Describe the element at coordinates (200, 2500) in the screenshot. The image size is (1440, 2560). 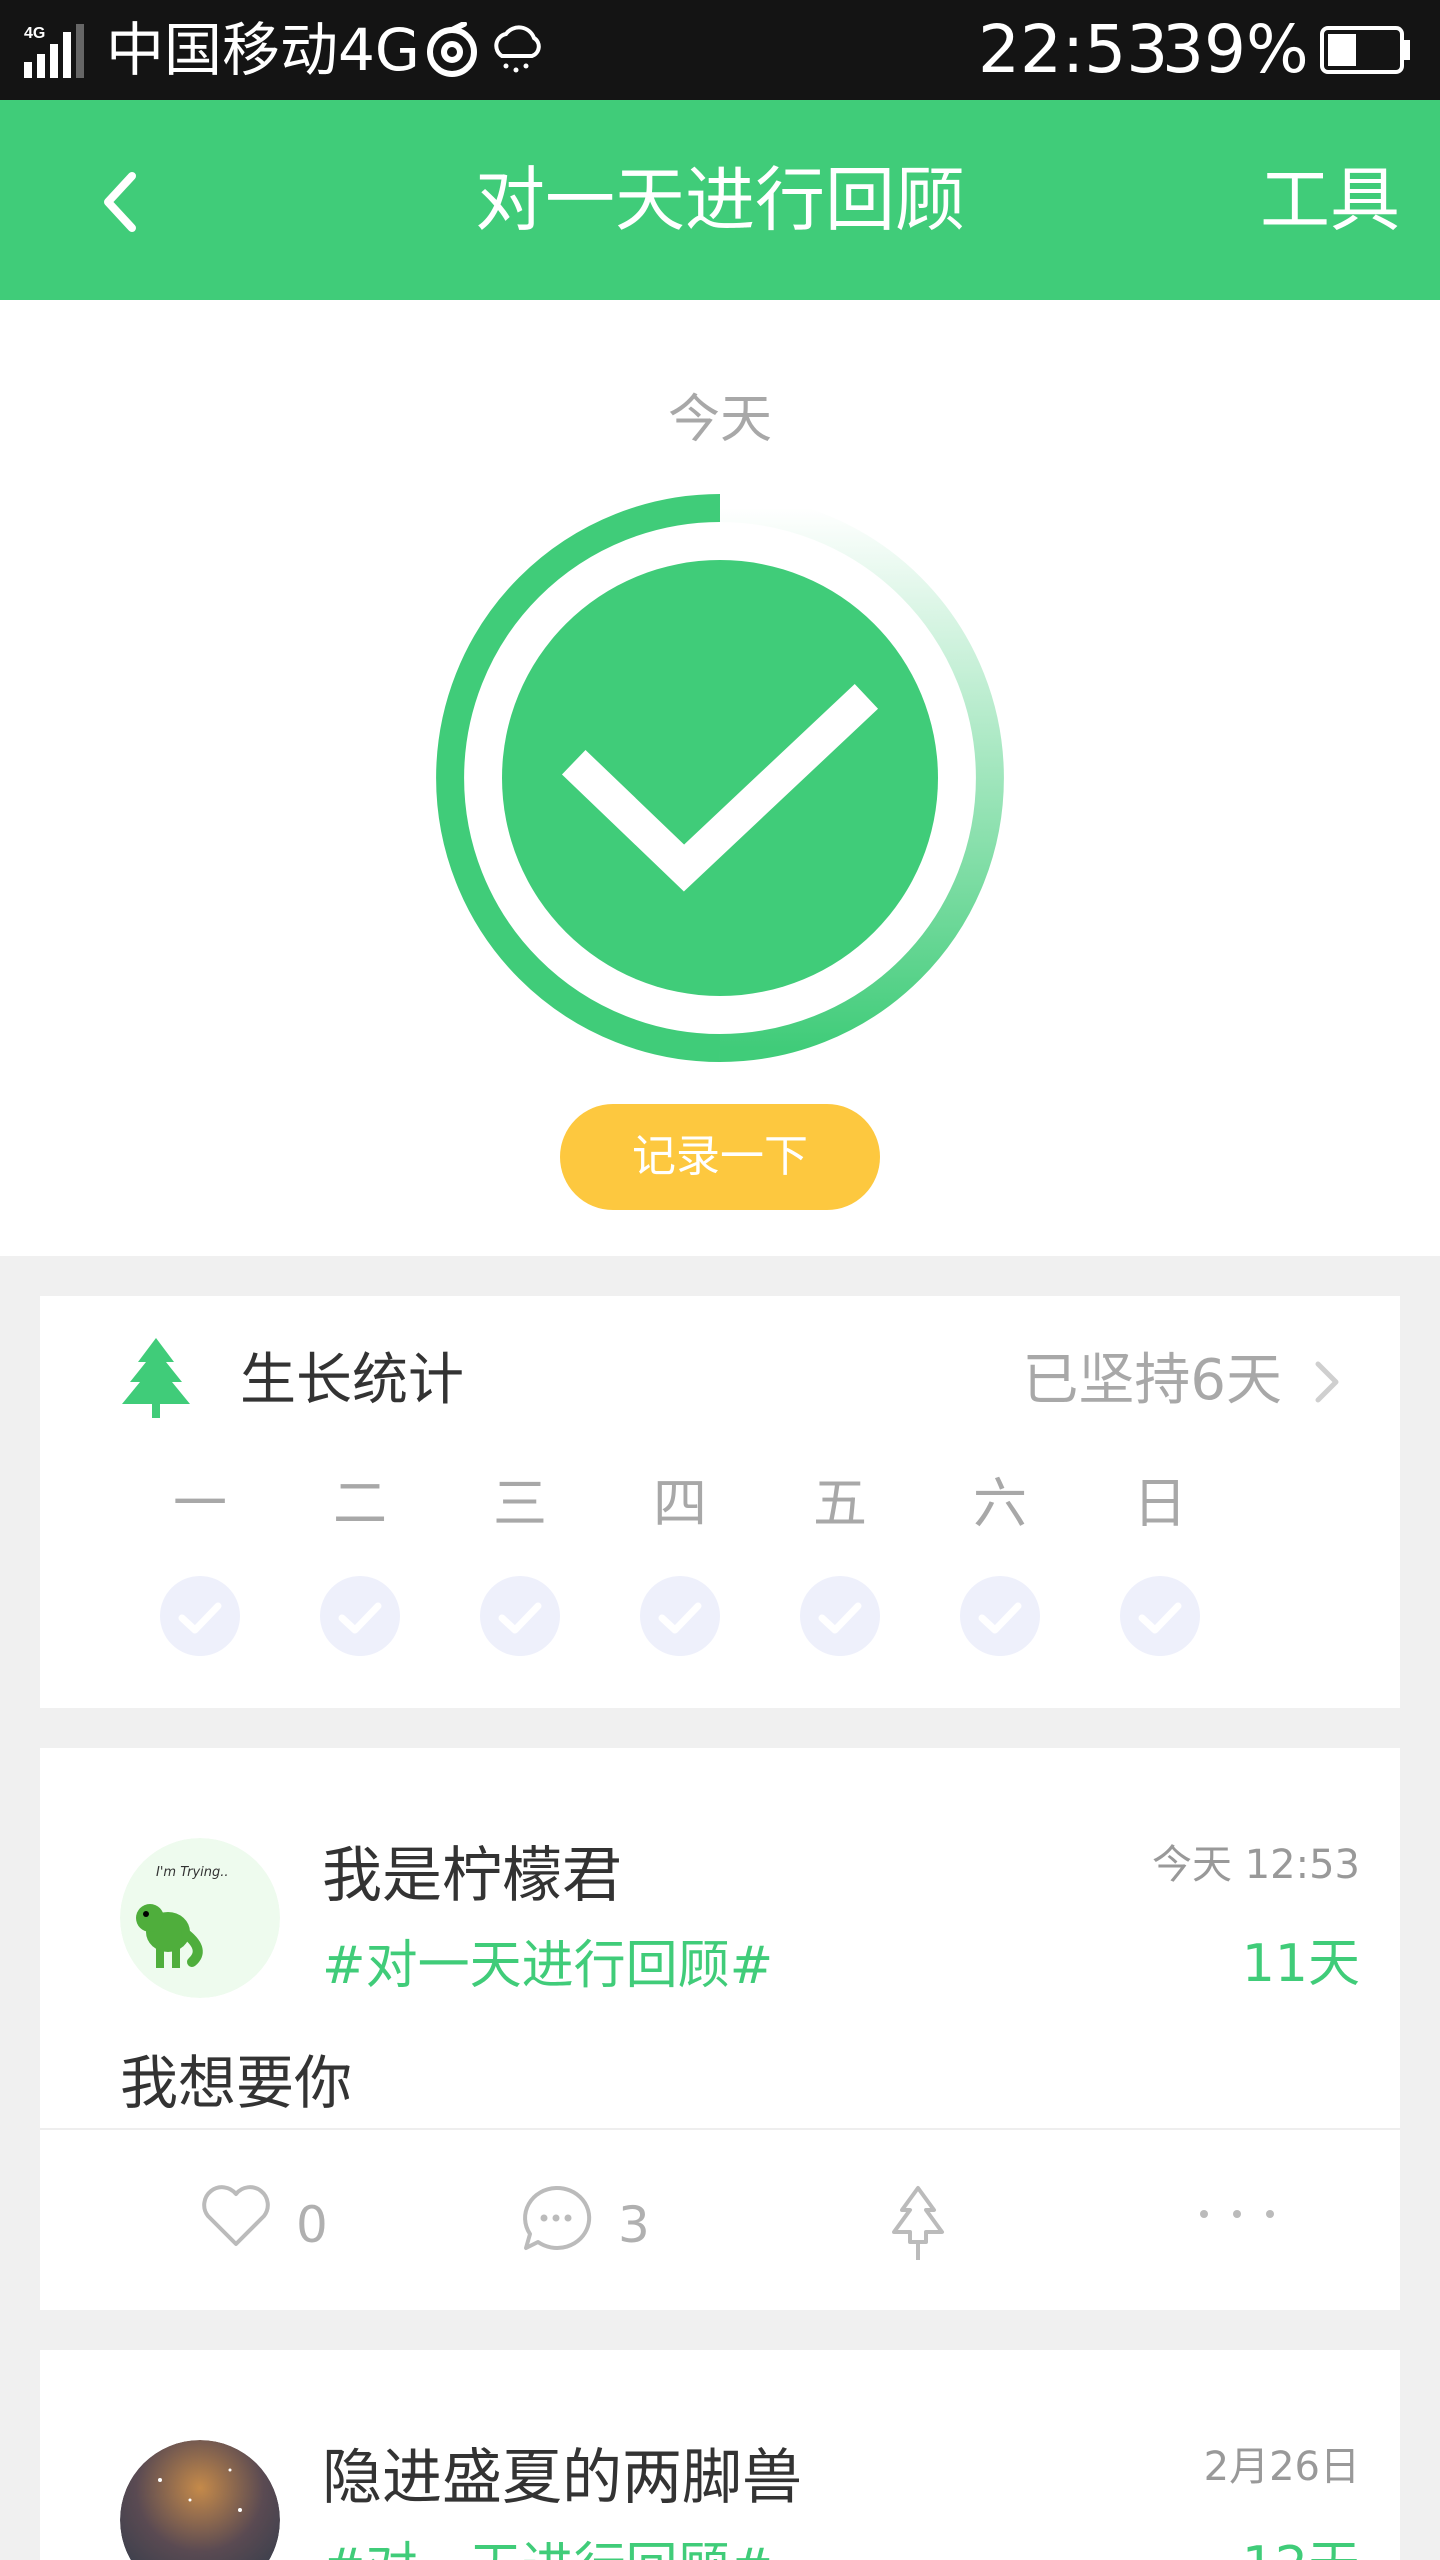
I see `avatar` at that location.